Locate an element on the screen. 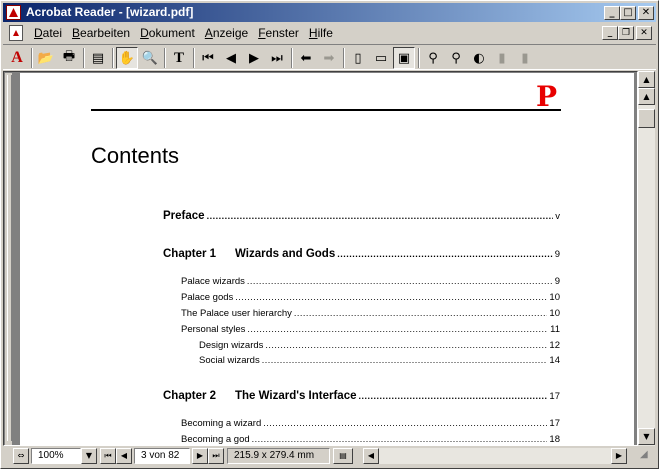  text-select-icon: T is located at coordinates (179, 58).